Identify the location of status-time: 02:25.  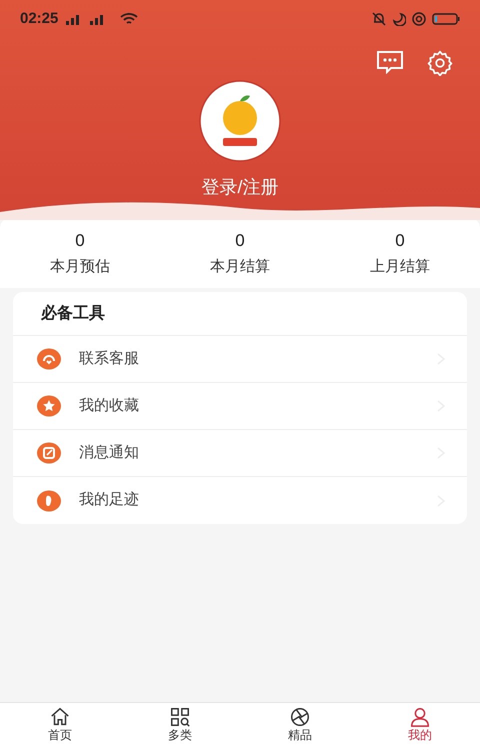
(39, 18).